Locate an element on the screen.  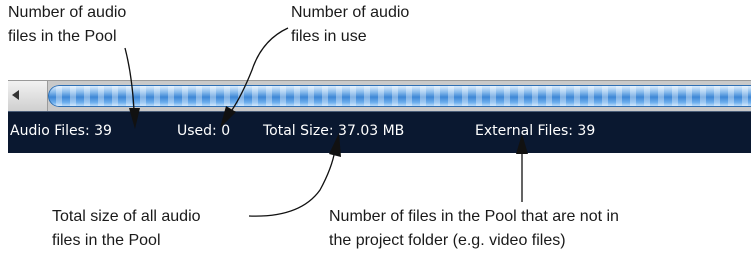
left-arrow-icon is located at coordinates (15, 95).